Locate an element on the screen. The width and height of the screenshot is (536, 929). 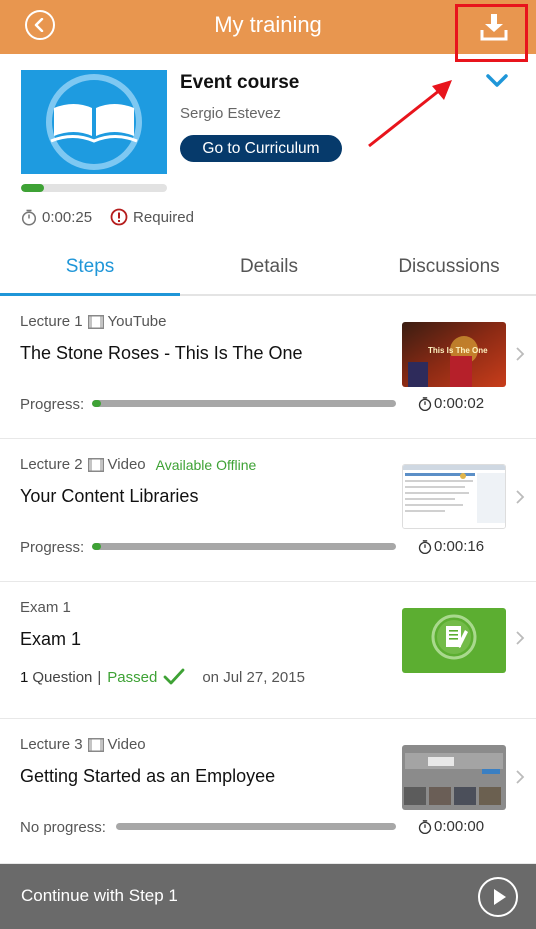
step-type-row: Lecture 1 YouTube is located at coordinates (93, 321).